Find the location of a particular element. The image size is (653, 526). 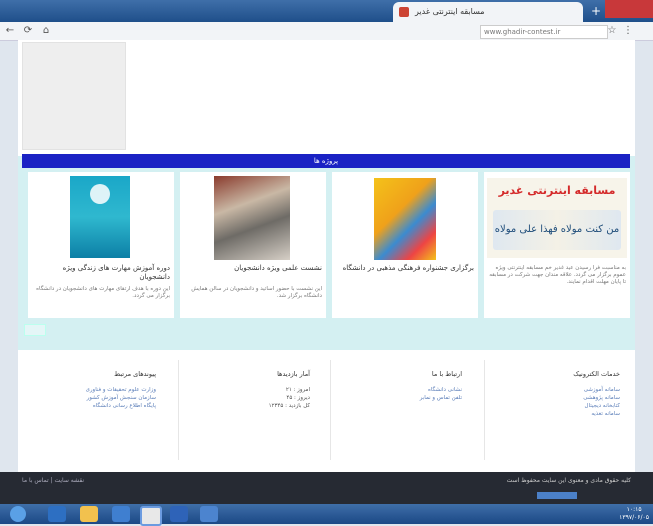

word-icon is located at coordinates (179, 514).